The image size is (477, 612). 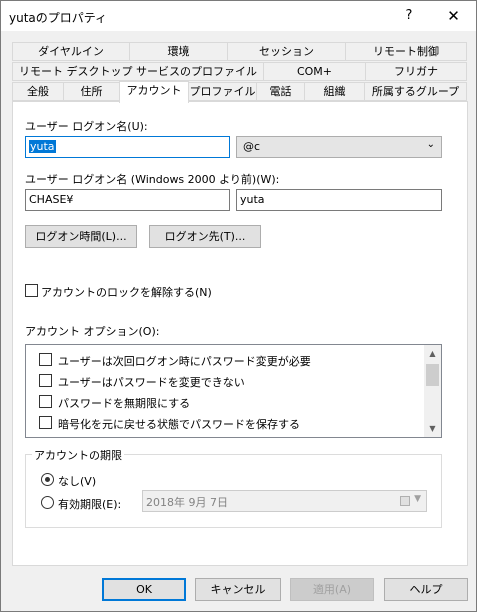 What do you see at coordinates (45, 401) in the screenshot?
I see `password-never-expires-checkbox` at bounding box center [45, 401].